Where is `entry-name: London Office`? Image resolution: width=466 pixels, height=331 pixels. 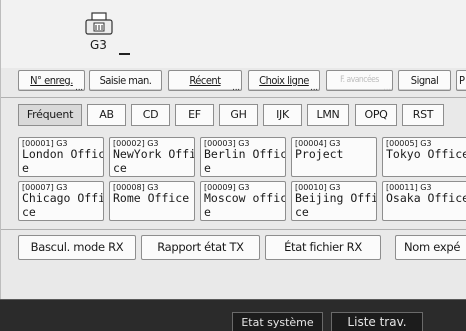
entry-name: London Office is located at coordinates (63, 161).